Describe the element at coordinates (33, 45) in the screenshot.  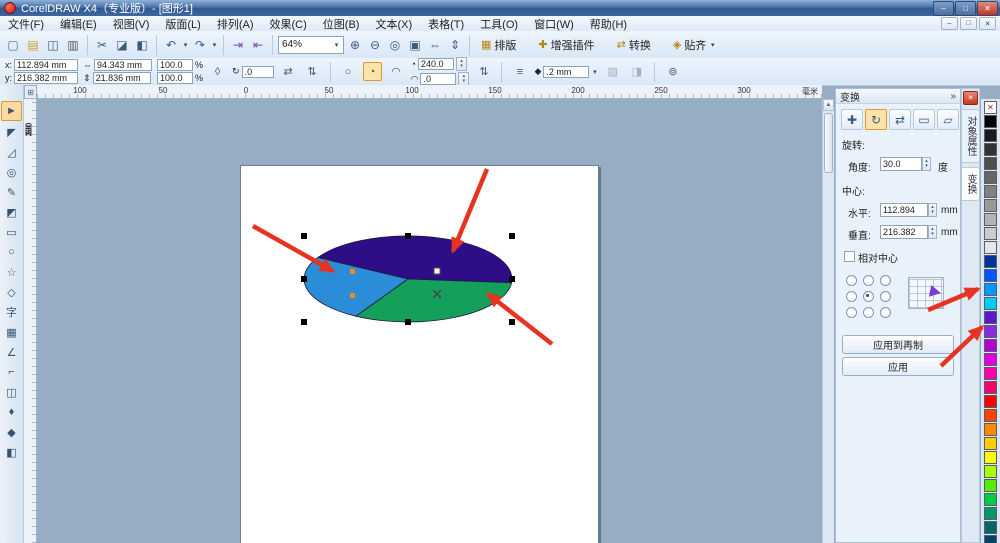
I see `open-button: ▤` at that location.